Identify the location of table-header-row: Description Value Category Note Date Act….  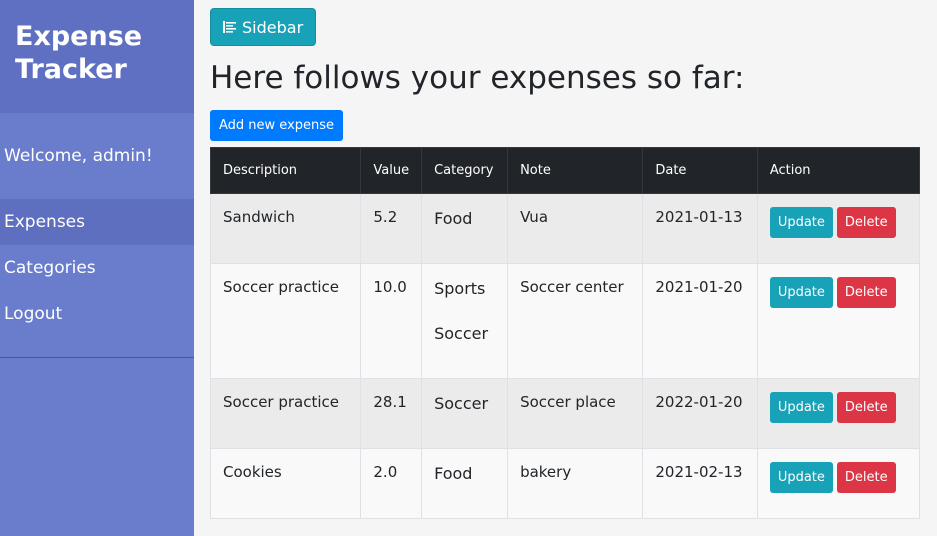
(565, 170).